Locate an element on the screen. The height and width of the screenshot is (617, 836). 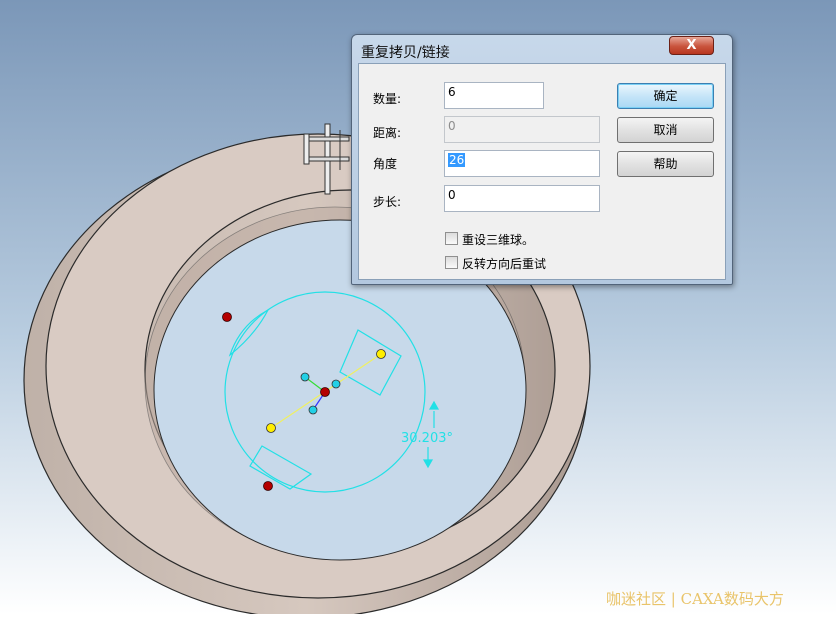
count-input: 6 is located at coordinates (494, 95).